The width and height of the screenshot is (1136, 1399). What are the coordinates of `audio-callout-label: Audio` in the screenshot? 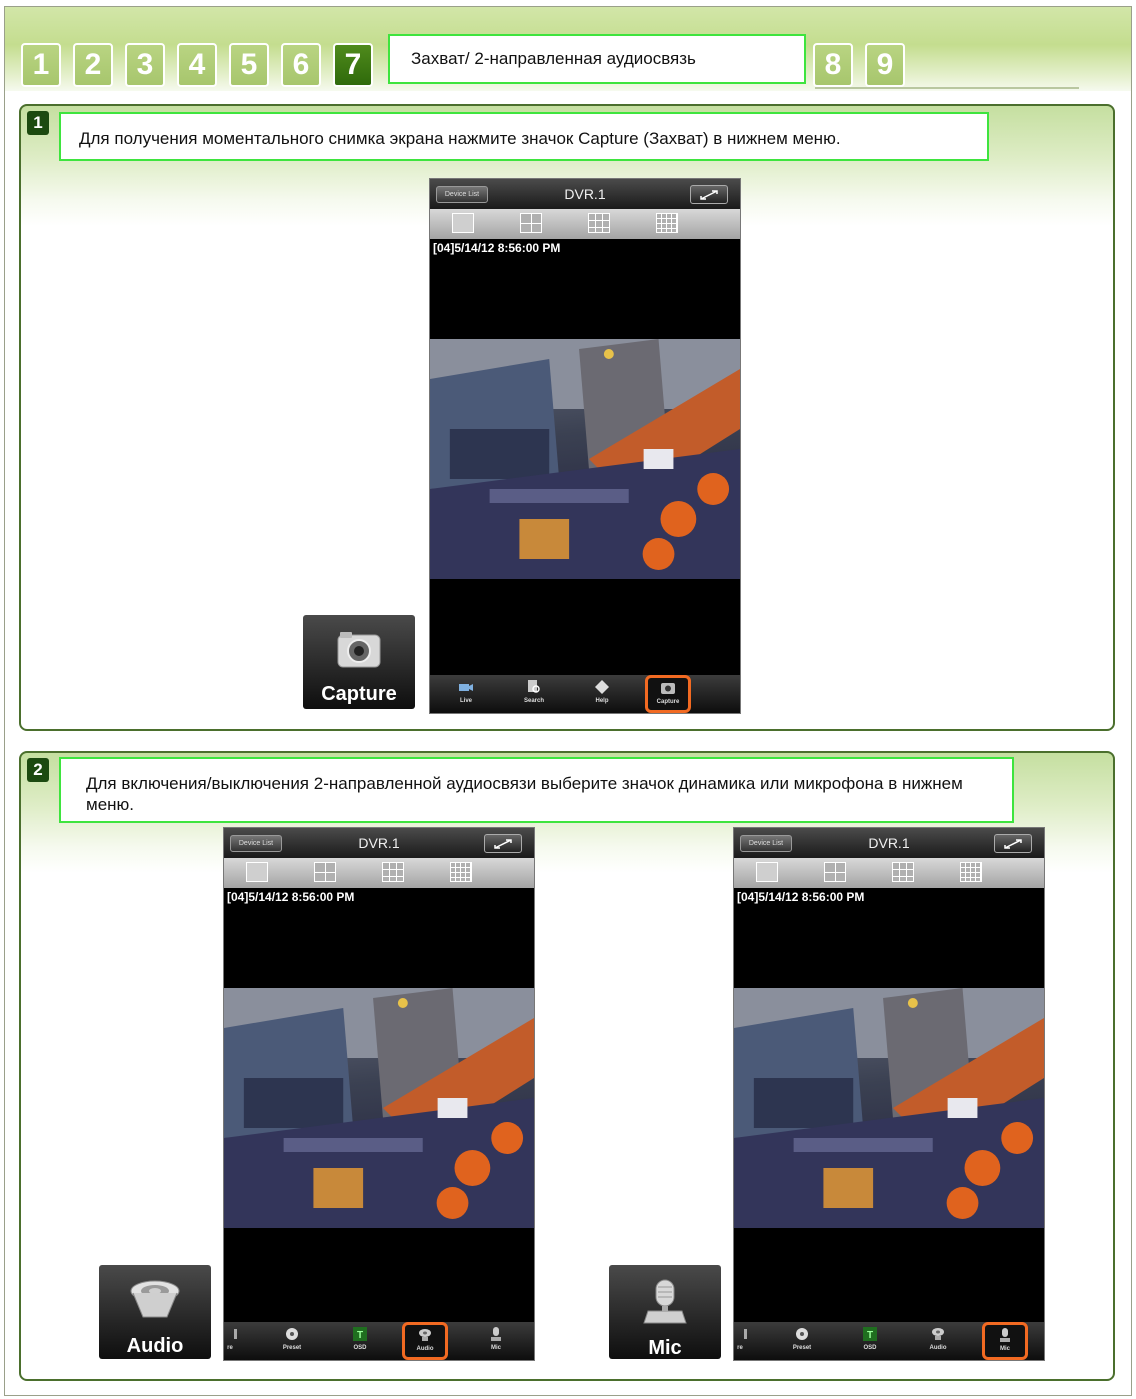 It's located at (155, 1346).